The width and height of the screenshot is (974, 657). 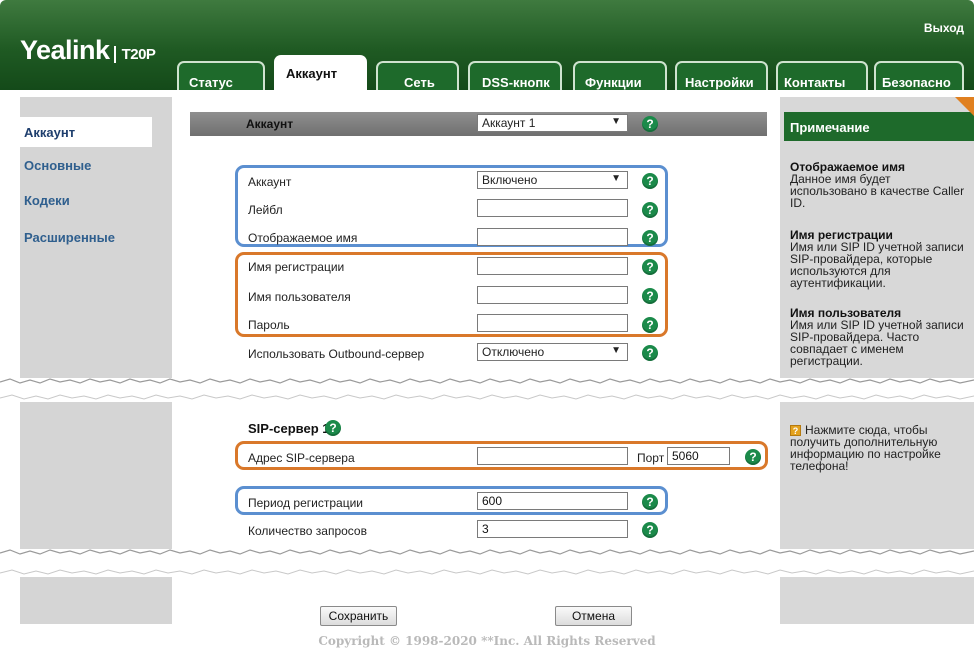 I want to click on sidebar-item-advanced: Расширенные, so click(x=76, y=237).